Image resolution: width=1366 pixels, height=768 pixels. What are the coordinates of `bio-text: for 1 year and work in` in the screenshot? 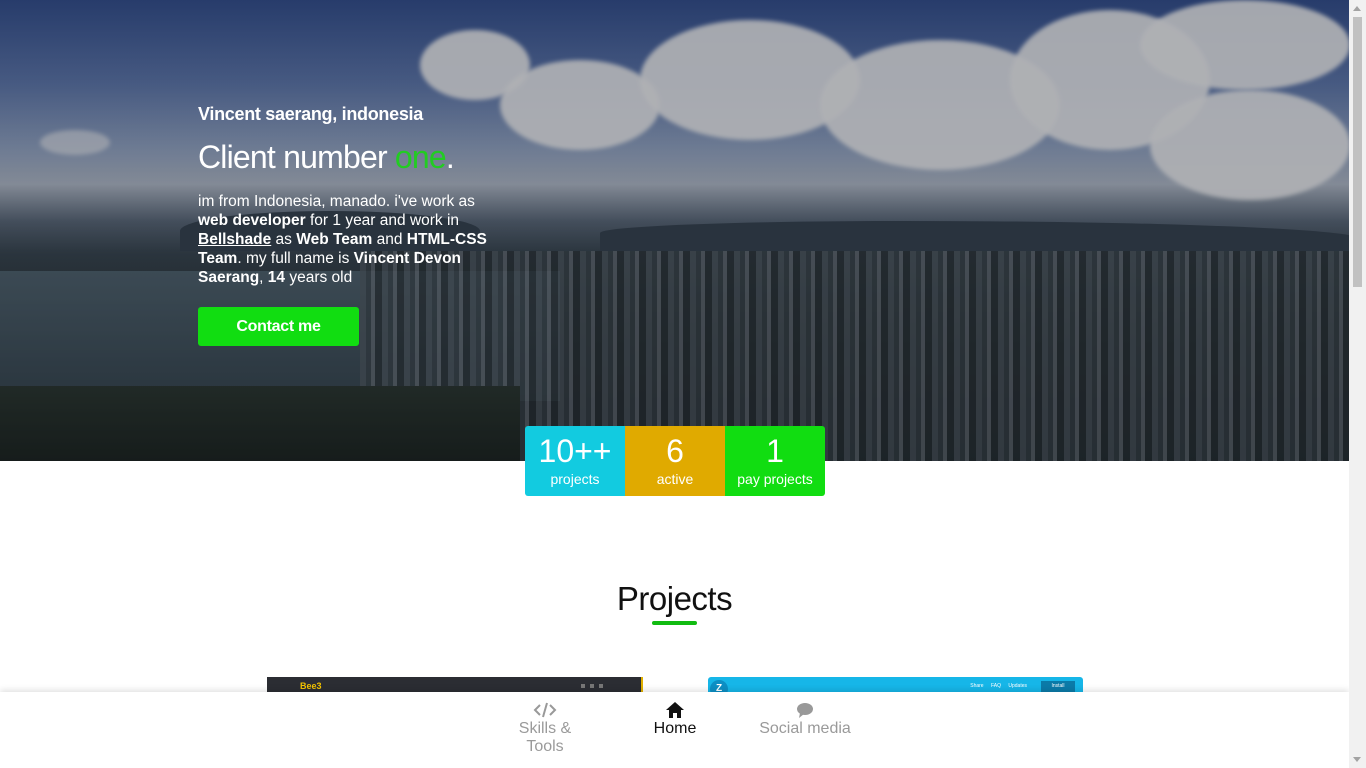 It's located at (382, 220).